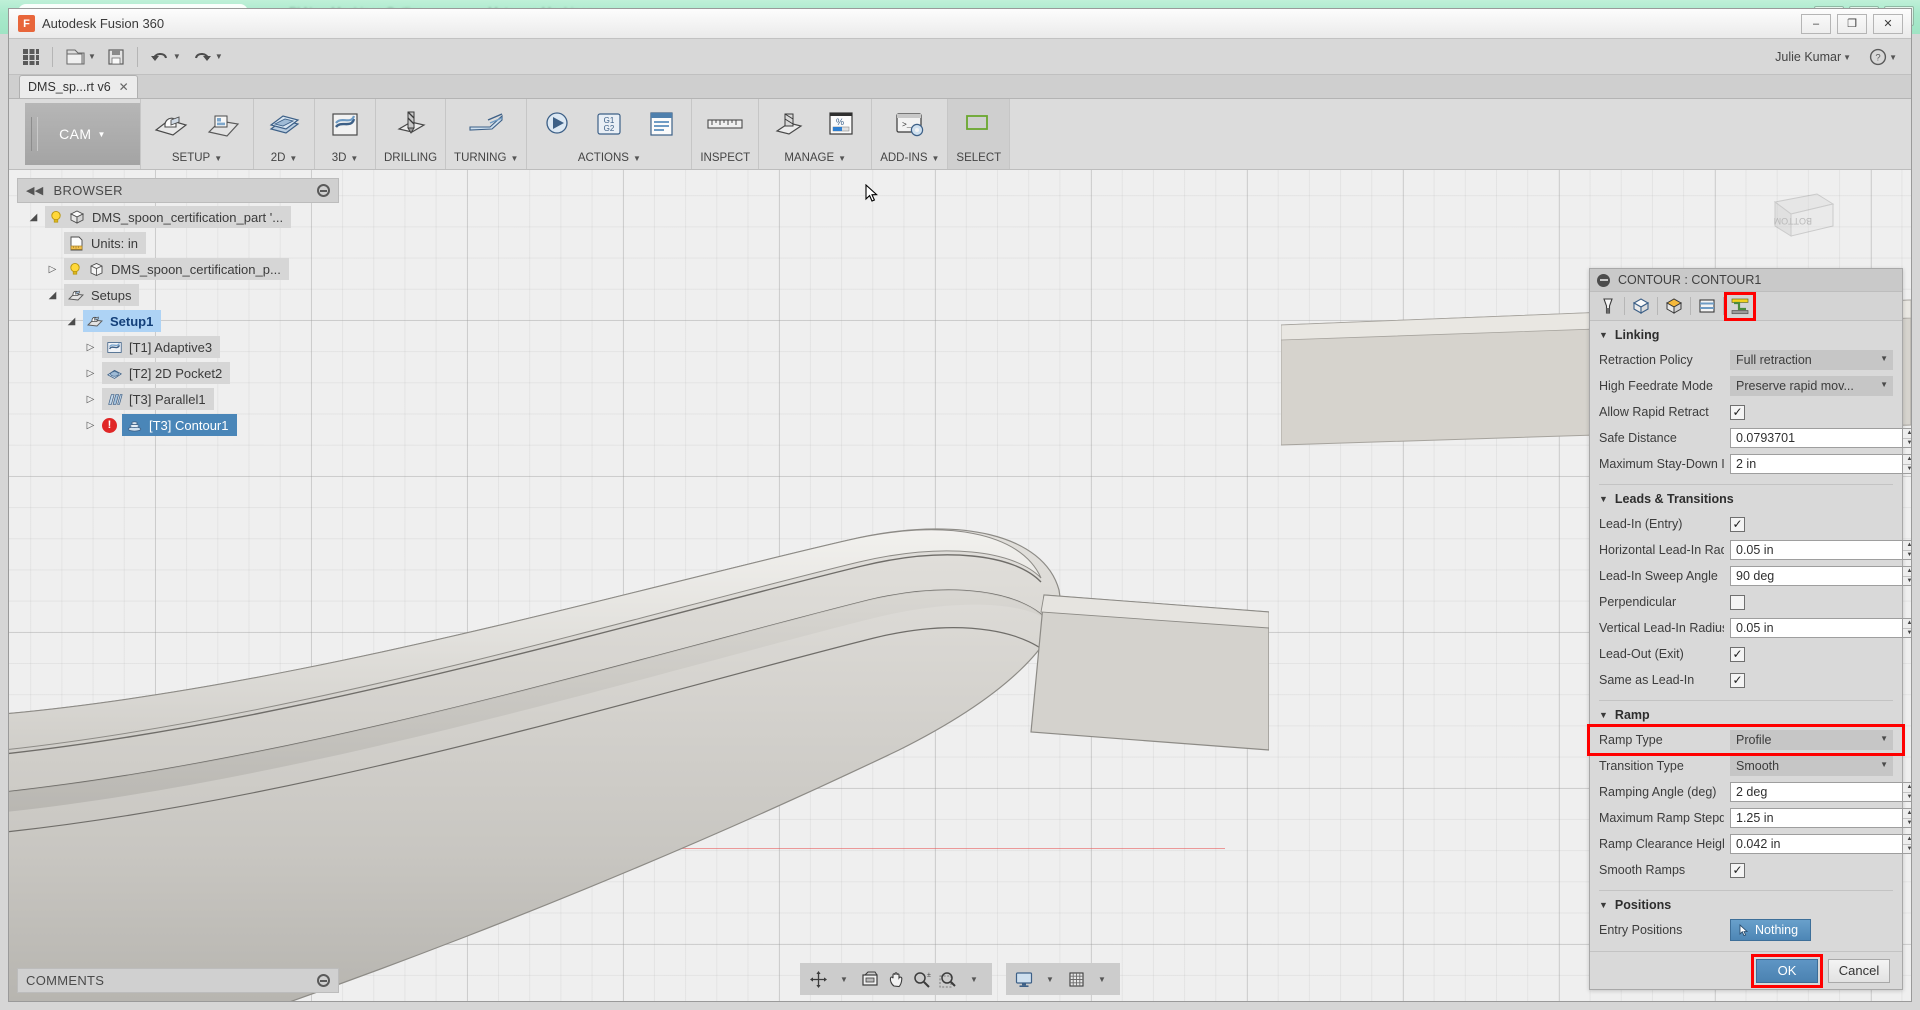 The width and height of the screenshot is (1920, 1010). What do you see at coordinates (1859, 970) in the screenshot?
I see `cancel-button: Cancel` at bounding box center [1859, 970].